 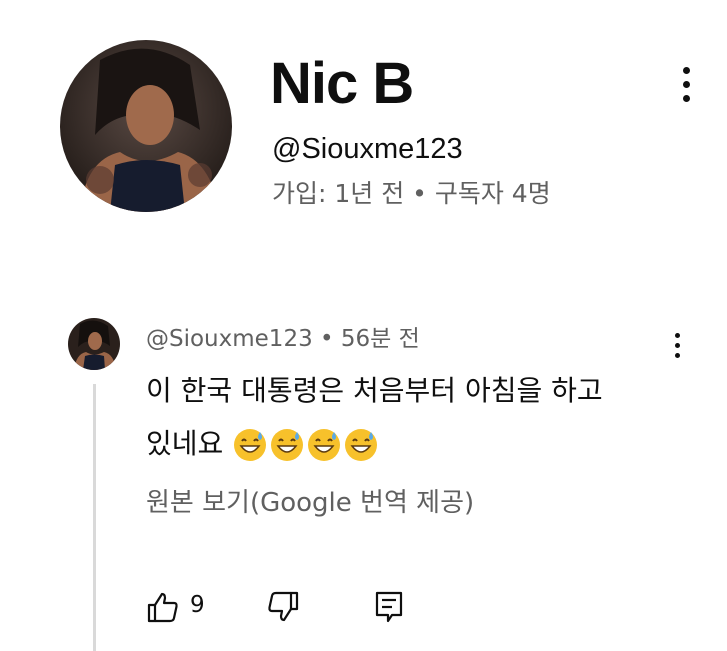 I want to click on channel-meta: 가입: 1년 전 • 구독자 4명, so click(x=411, y=193).